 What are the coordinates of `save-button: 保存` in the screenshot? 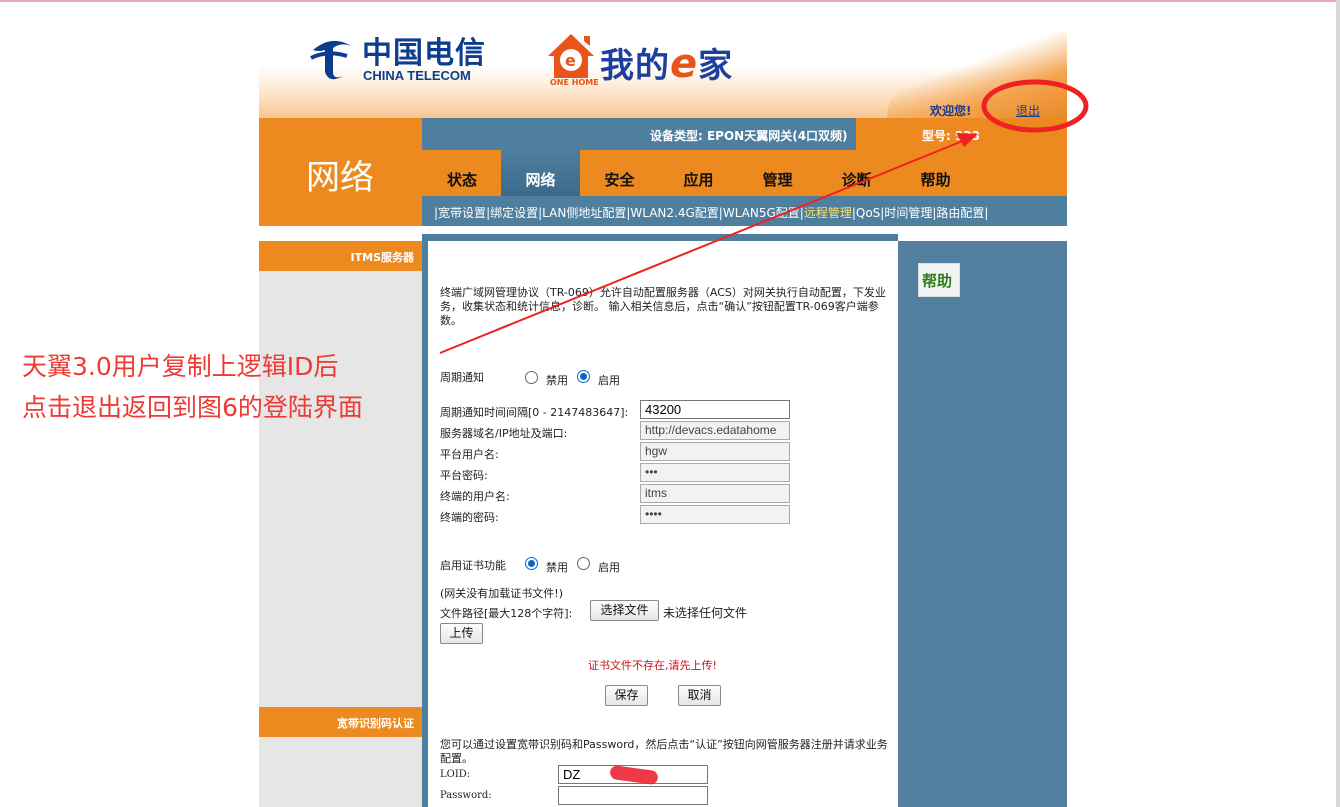 It's located at (626, 695).